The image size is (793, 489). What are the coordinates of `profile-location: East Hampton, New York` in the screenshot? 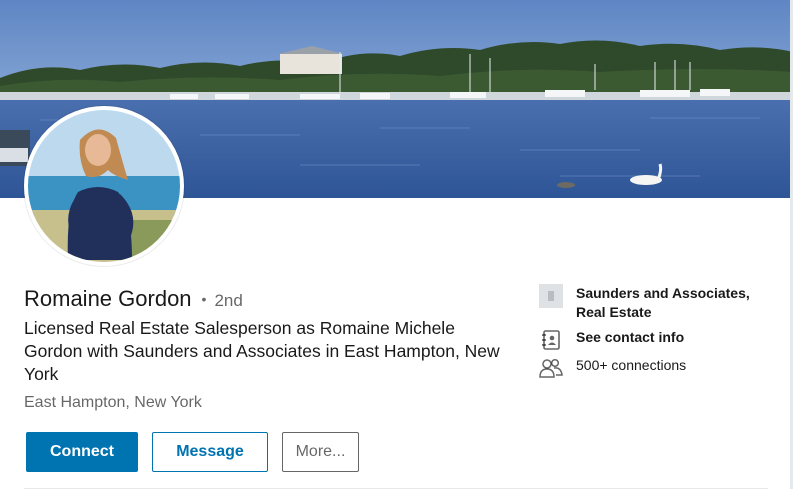 It's located at (113, 402).